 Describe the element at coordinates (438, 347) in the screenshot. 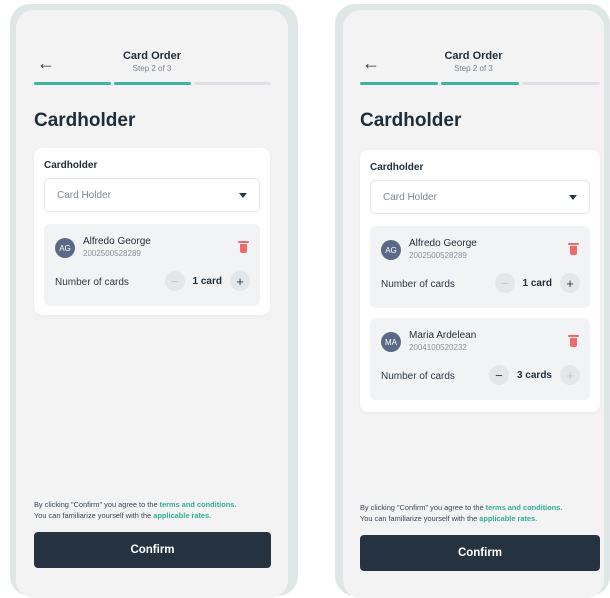

I see `holder-number: 2004100520232` at that location.